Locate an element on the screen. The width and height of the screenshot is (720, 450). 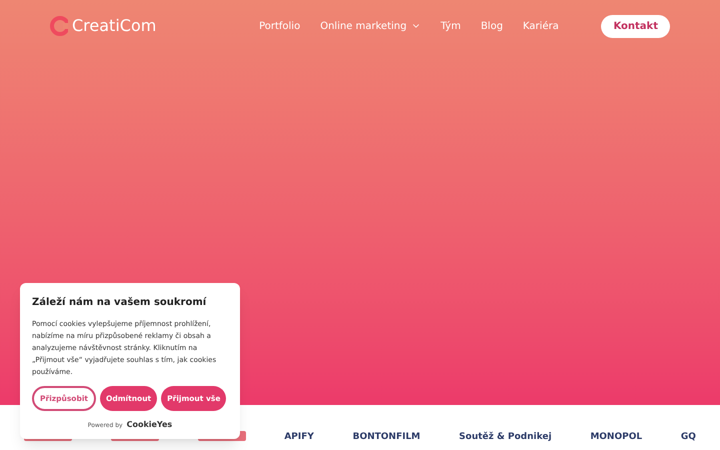
client-logo: MONOPOL is located at coordinates (616, 437).